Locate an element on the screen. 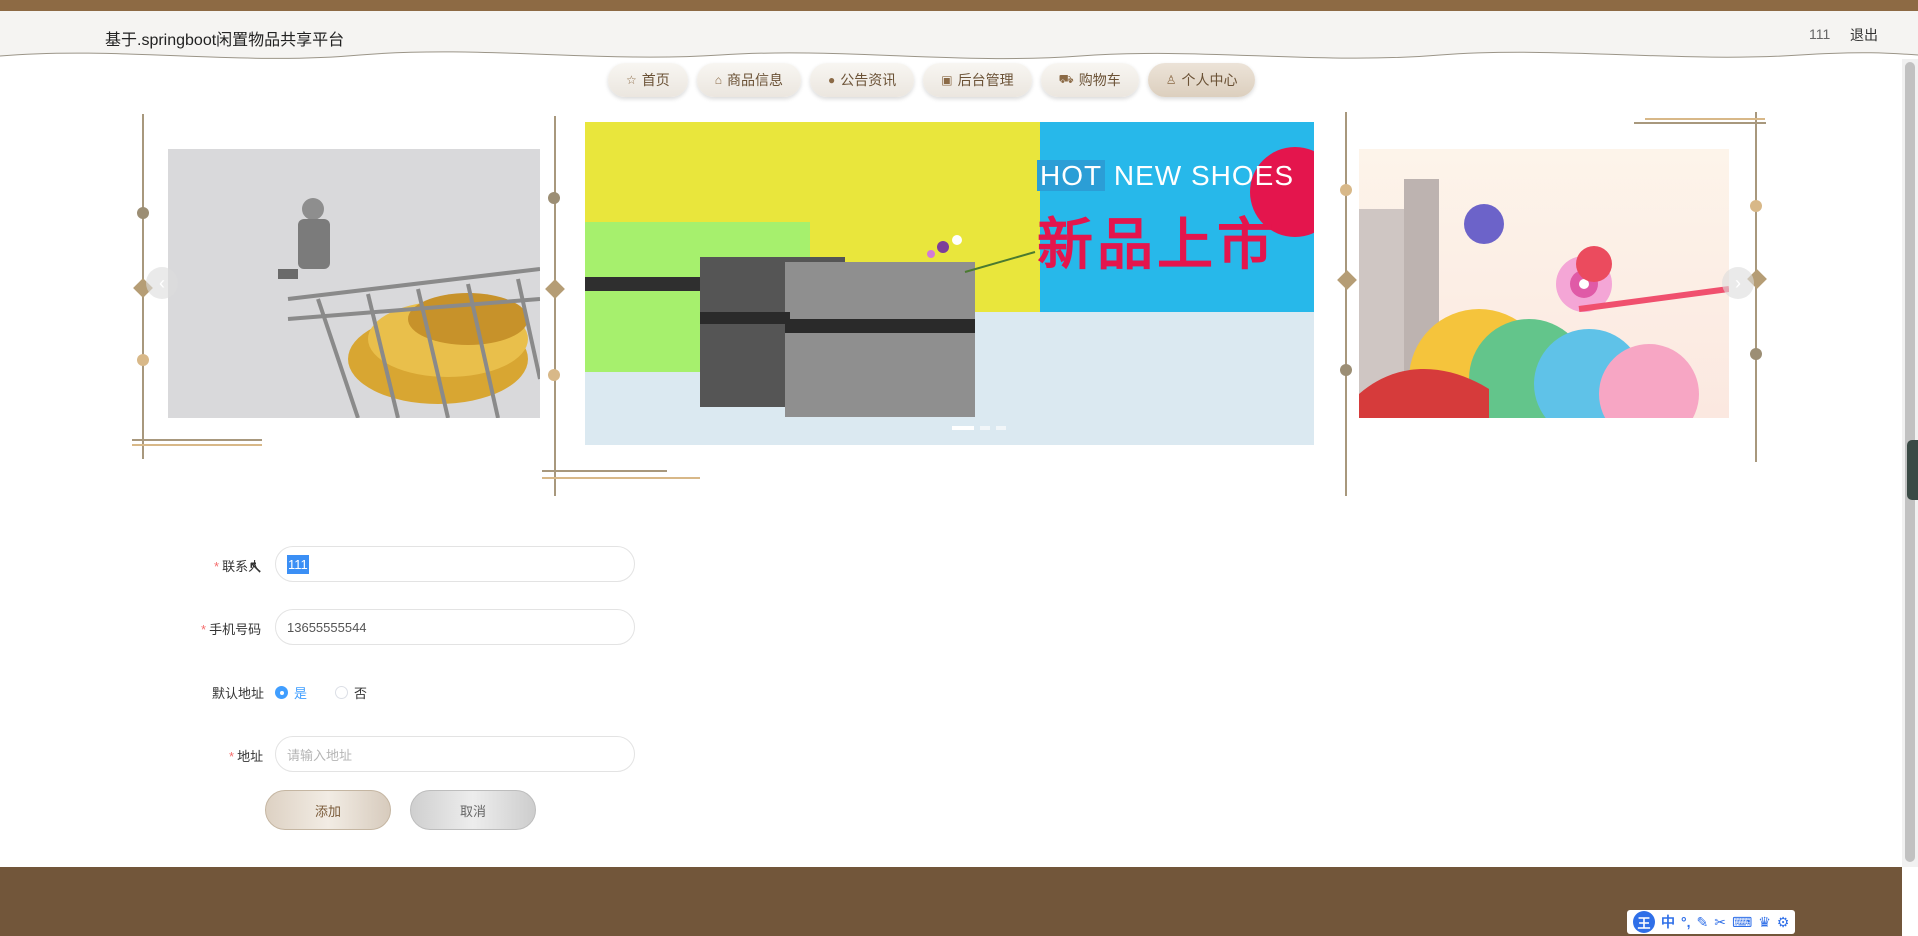 The image size is (1918, 936). default-address-no-radio: 否 is located at coordinates (351, 692).